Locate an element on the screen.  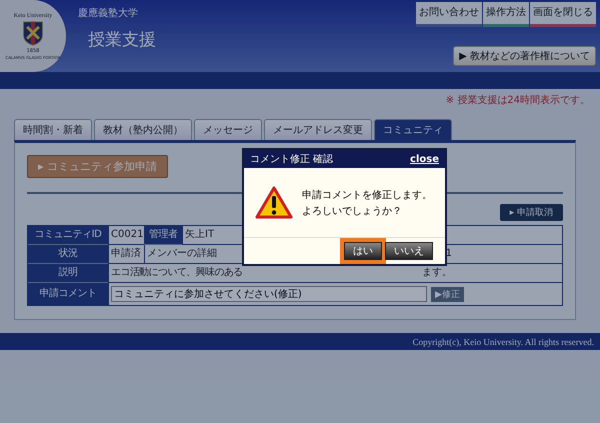
description-end: ます。 is located at coordinates (437, 273).